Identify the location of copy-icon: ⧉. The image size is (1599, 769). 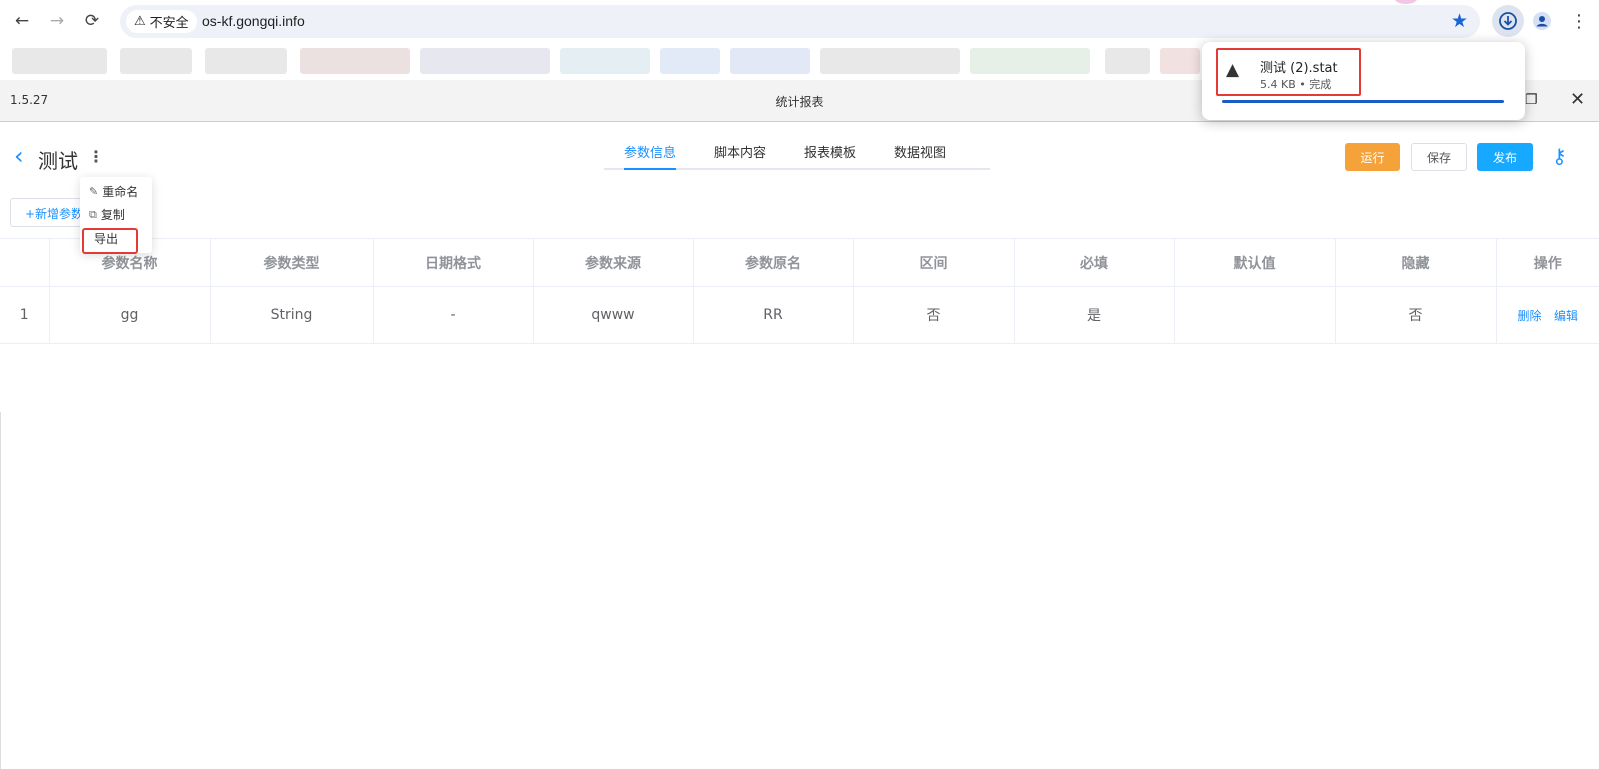
(93, 214).